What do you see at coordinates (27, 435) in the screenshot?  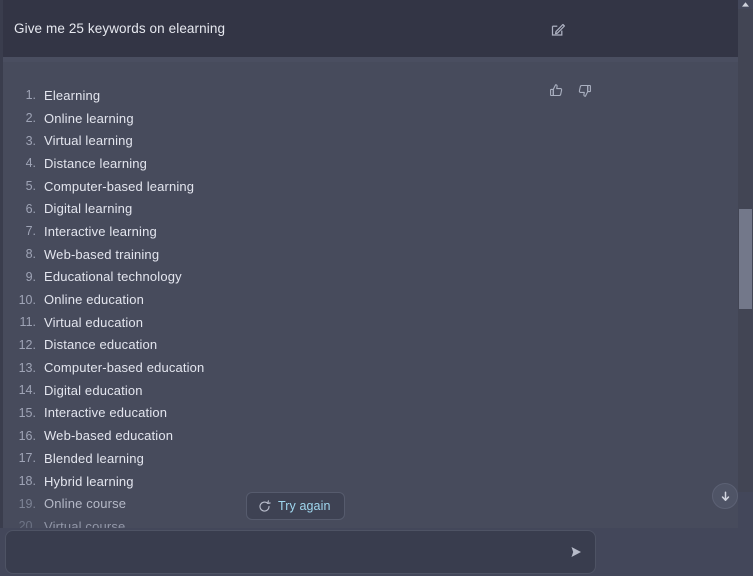 I see `list-item-number: 16.` at bounding box center [27, 435].